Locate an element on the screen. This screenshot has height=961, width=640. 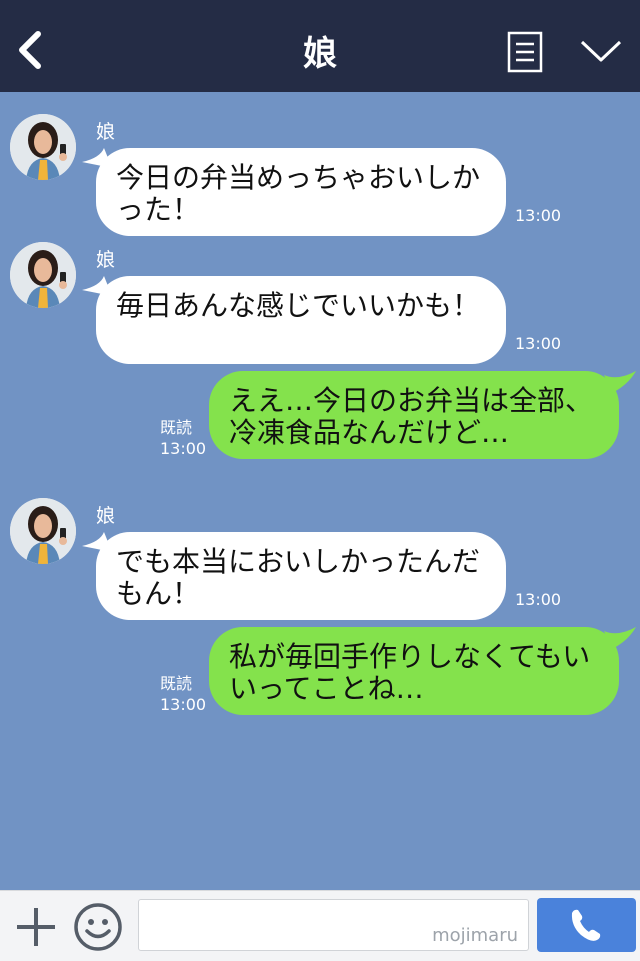
emoji-button is located at coordinates (98, 927).